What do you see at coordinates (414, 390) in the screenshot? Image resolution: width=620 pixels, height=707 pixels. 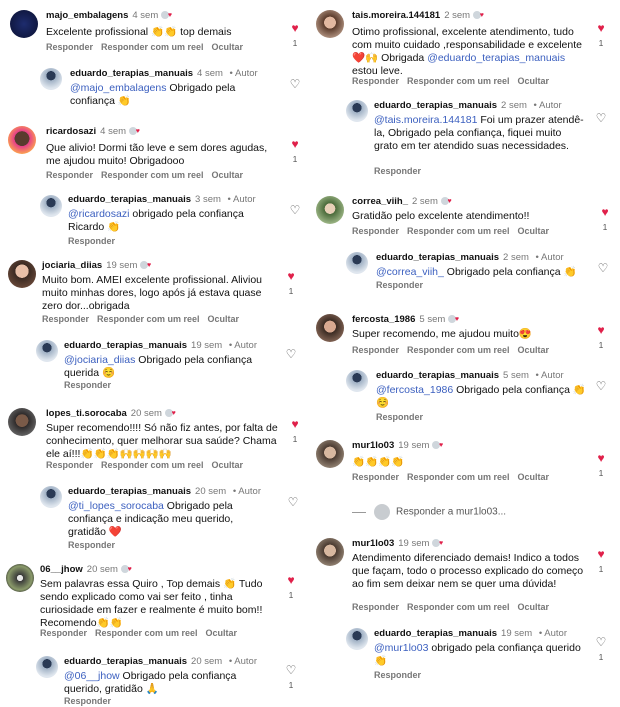 I see `mention-link: @fercosta_1986` at bounding box center [414, 390].